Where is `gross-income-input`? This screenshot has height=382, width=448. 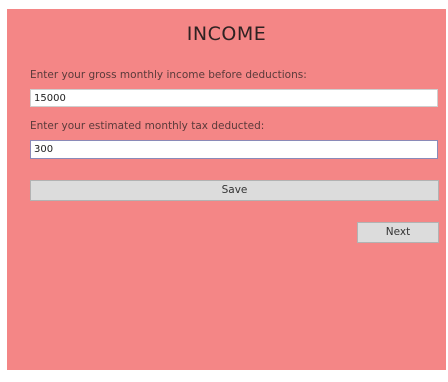
gross-income-input is located at coordinates (234, 98).